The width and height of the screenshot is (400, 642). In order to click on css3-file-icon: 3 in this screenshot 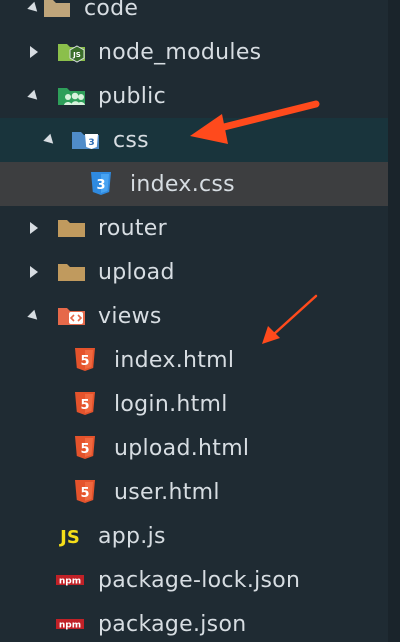, I will do `click(101, 184)`.